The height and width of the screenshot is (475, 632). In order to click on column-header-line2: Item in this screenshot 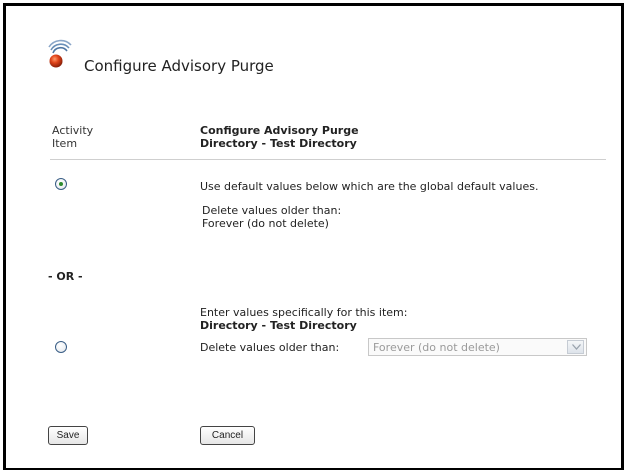, I will do `click(65, 143)`.